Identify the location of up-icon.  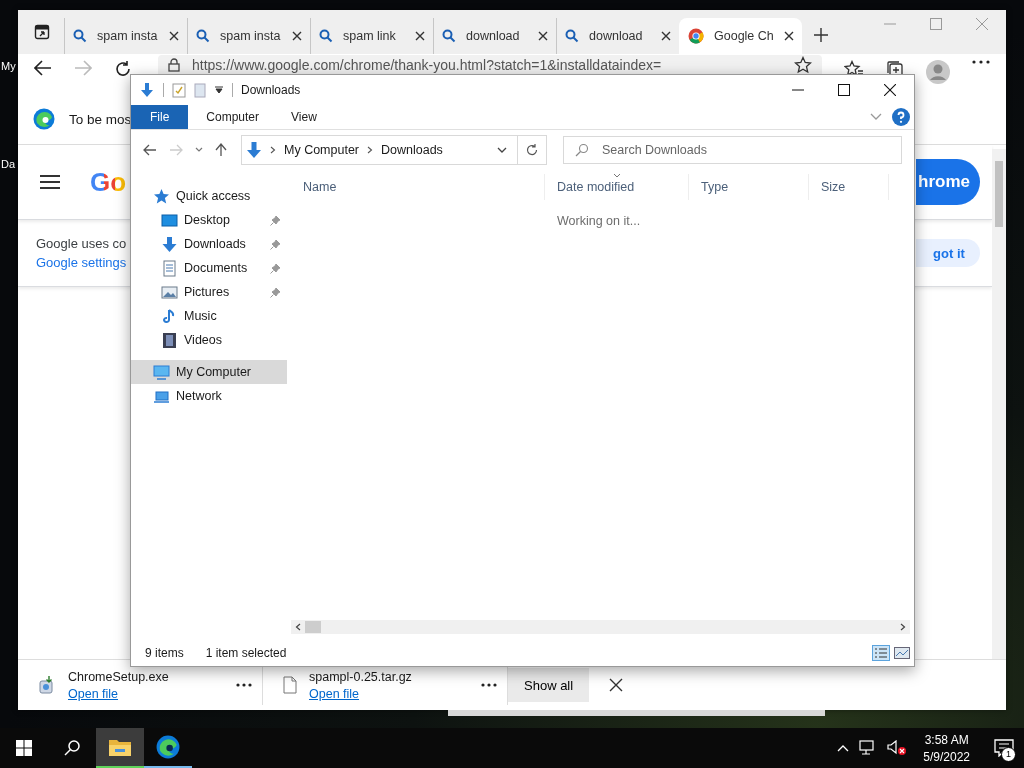
(221, 150).